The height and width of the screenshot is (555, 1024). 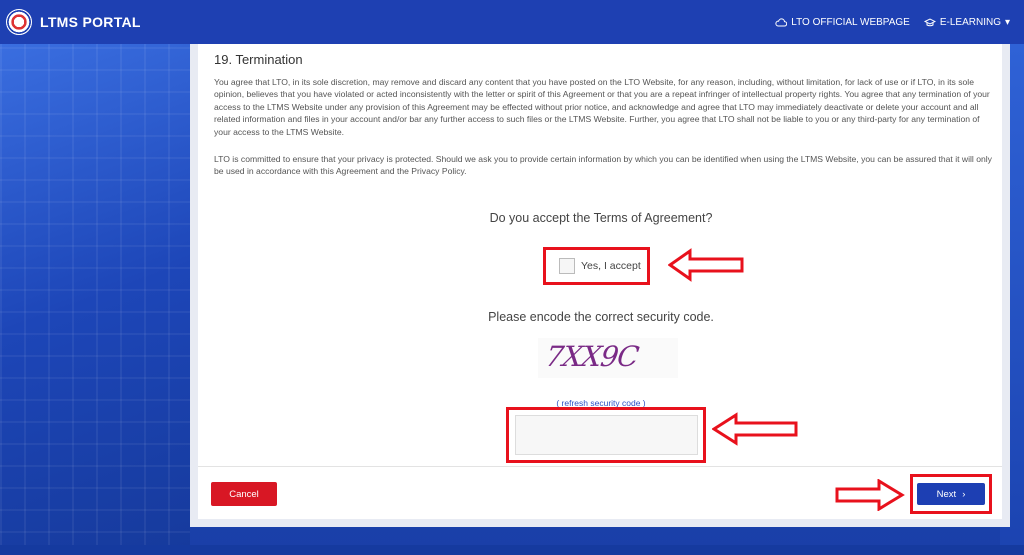 I want to click on brand-name: LTMS PORTAL, so click(x=90, y=22).